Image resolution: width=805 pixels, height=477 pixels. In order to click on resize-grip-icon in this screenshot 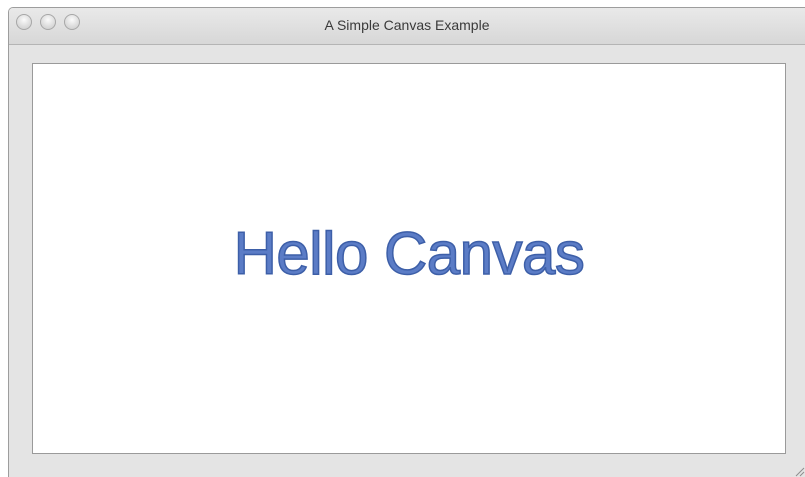, I will do `click(799, 471)`.